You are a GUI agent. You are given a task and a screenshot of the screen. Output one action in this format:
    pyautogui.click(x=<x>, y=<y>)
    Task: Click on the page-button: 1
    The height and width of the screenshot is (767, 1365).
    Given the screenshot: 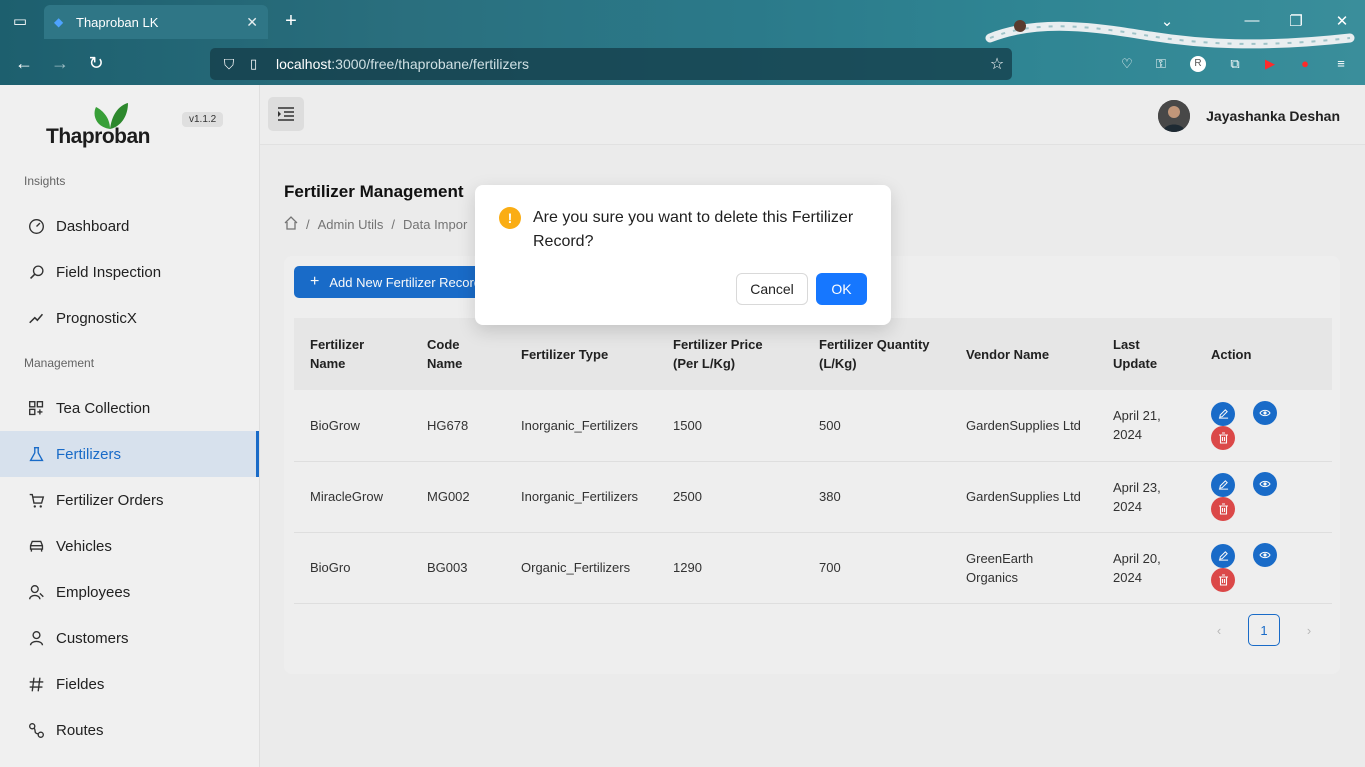 What is the action you would take?
    pyautogui.click(x=1264, y=630)
    